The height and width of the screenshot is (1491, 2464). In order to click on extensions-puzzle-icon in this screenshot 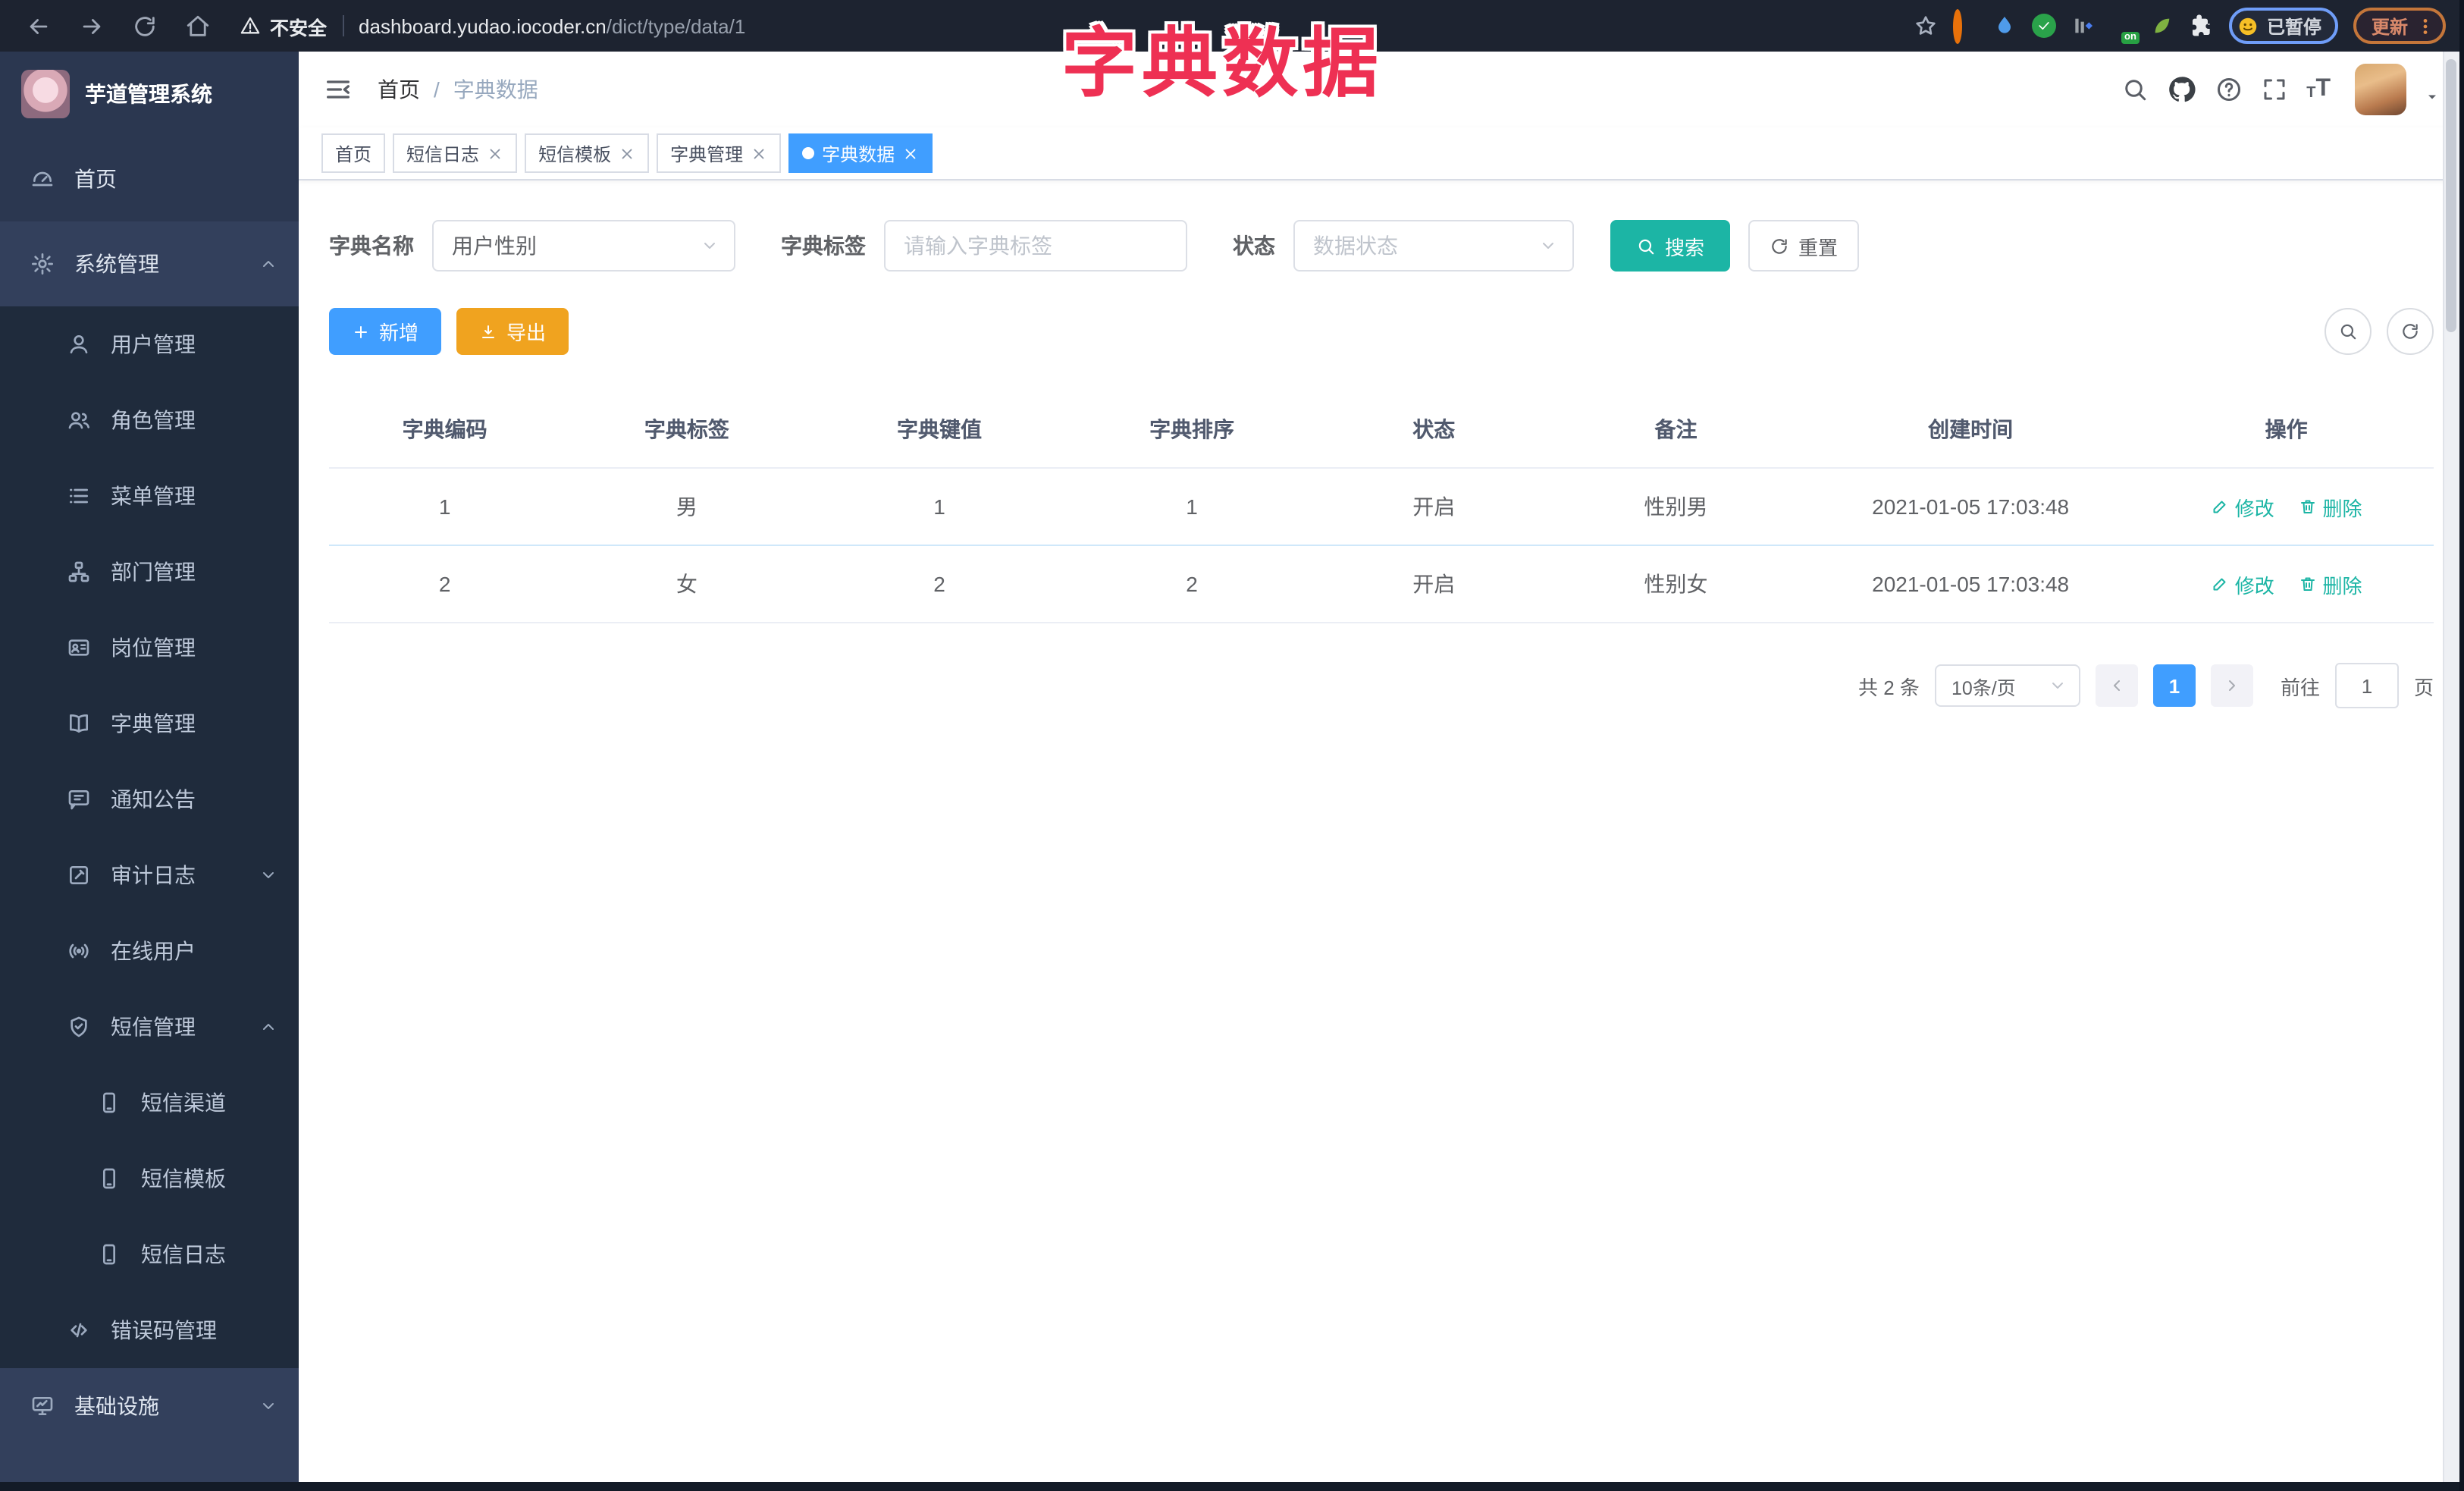, I will do `click(2202, 26)`.